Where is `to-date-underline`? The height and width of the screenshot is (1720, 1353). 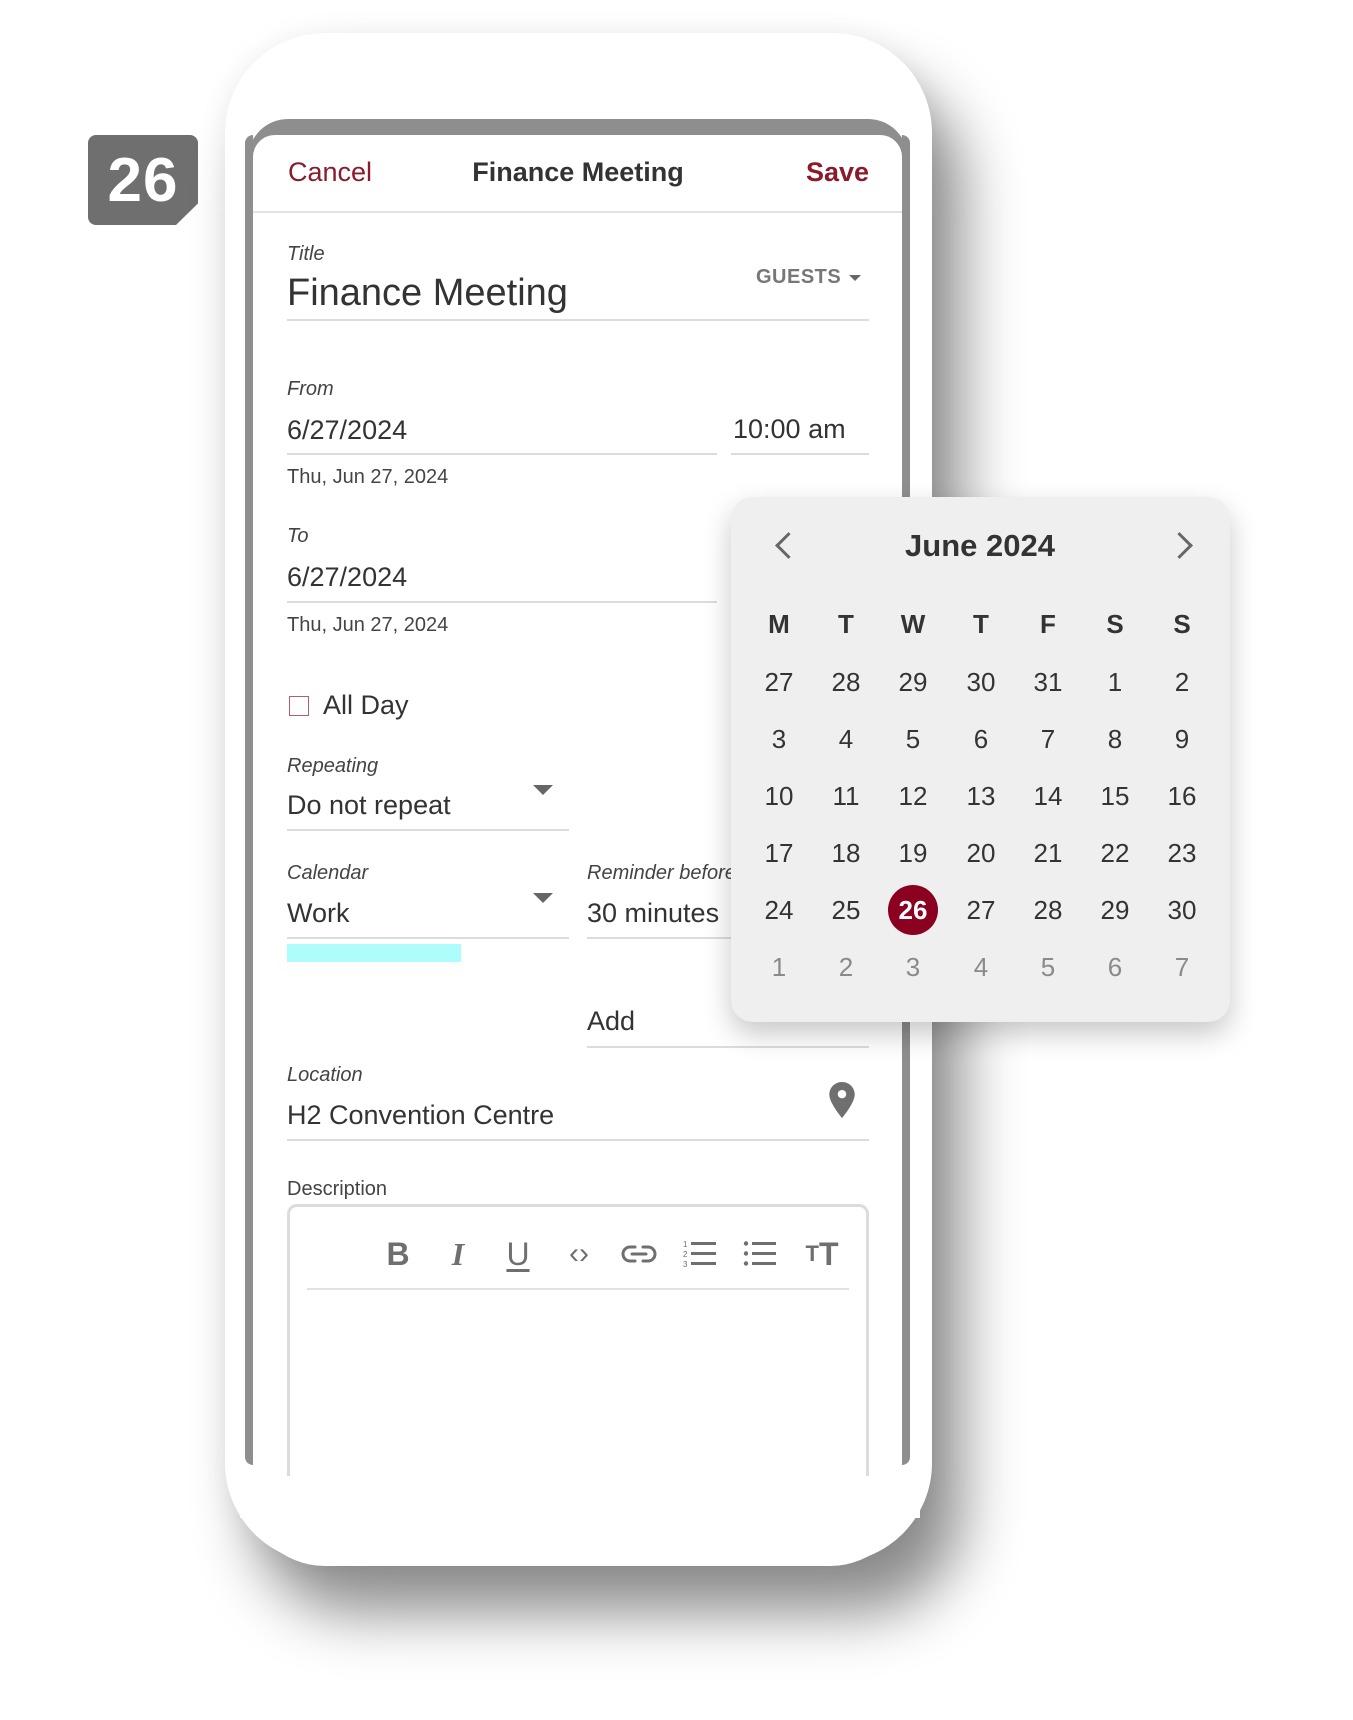 to-date-underline is located at coordinates (502, 602).